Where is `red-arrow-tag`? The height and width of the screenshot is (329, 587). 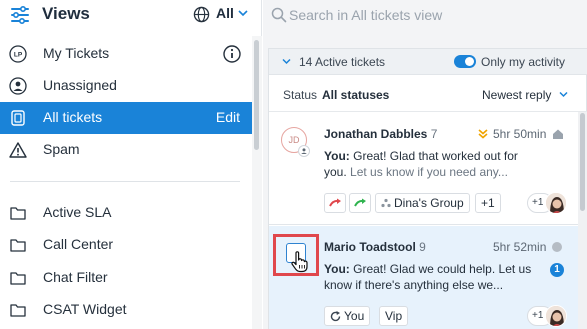
red-arrow-tag is located at coordinates (335, 203).